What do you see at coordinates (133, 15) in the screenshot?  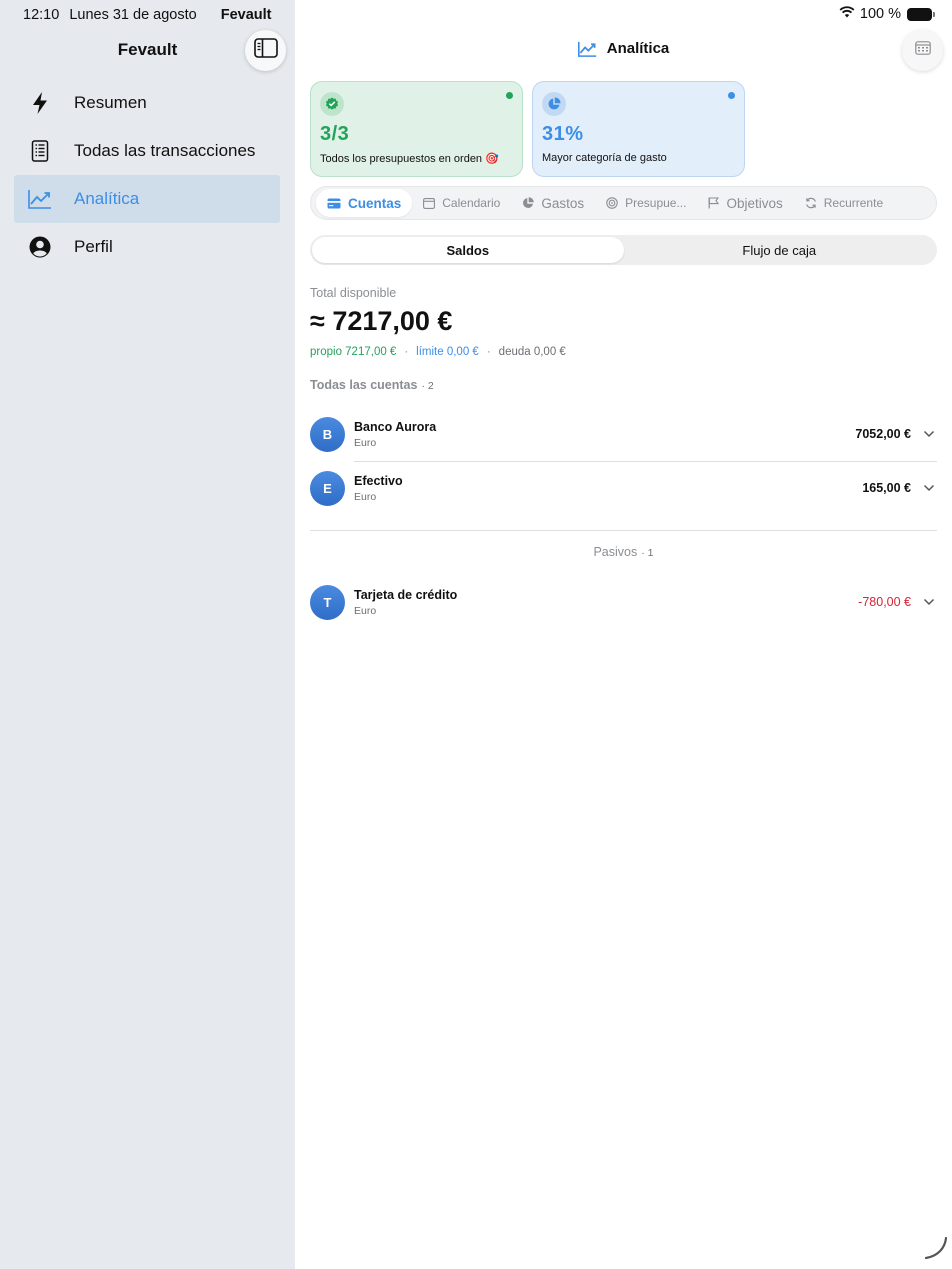 I see `status-date: Lunes 31 de agosto` at bounding box center [133, 15].